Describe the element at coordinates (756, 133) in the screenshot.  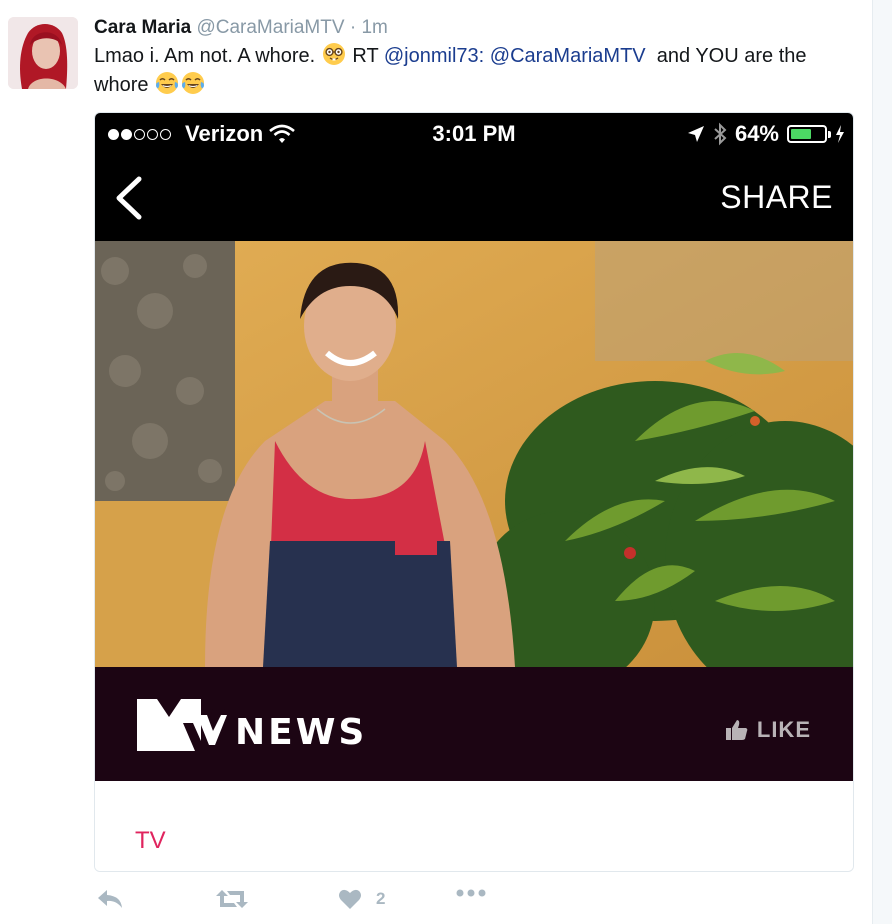
I see `battery-percent: 64%` at that location.